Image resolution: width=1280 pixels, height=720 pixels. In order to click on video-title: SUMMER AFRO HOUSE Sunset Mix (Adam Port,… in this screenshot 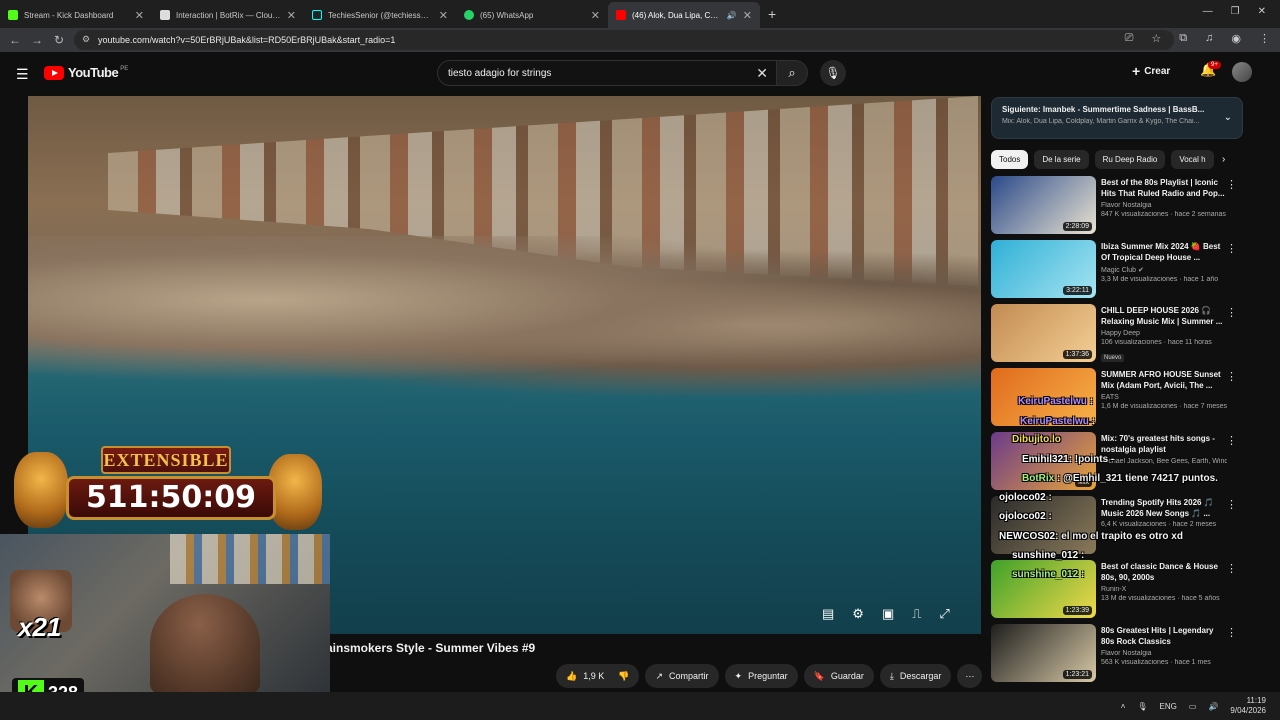, I will do `click(1164, 380)`.